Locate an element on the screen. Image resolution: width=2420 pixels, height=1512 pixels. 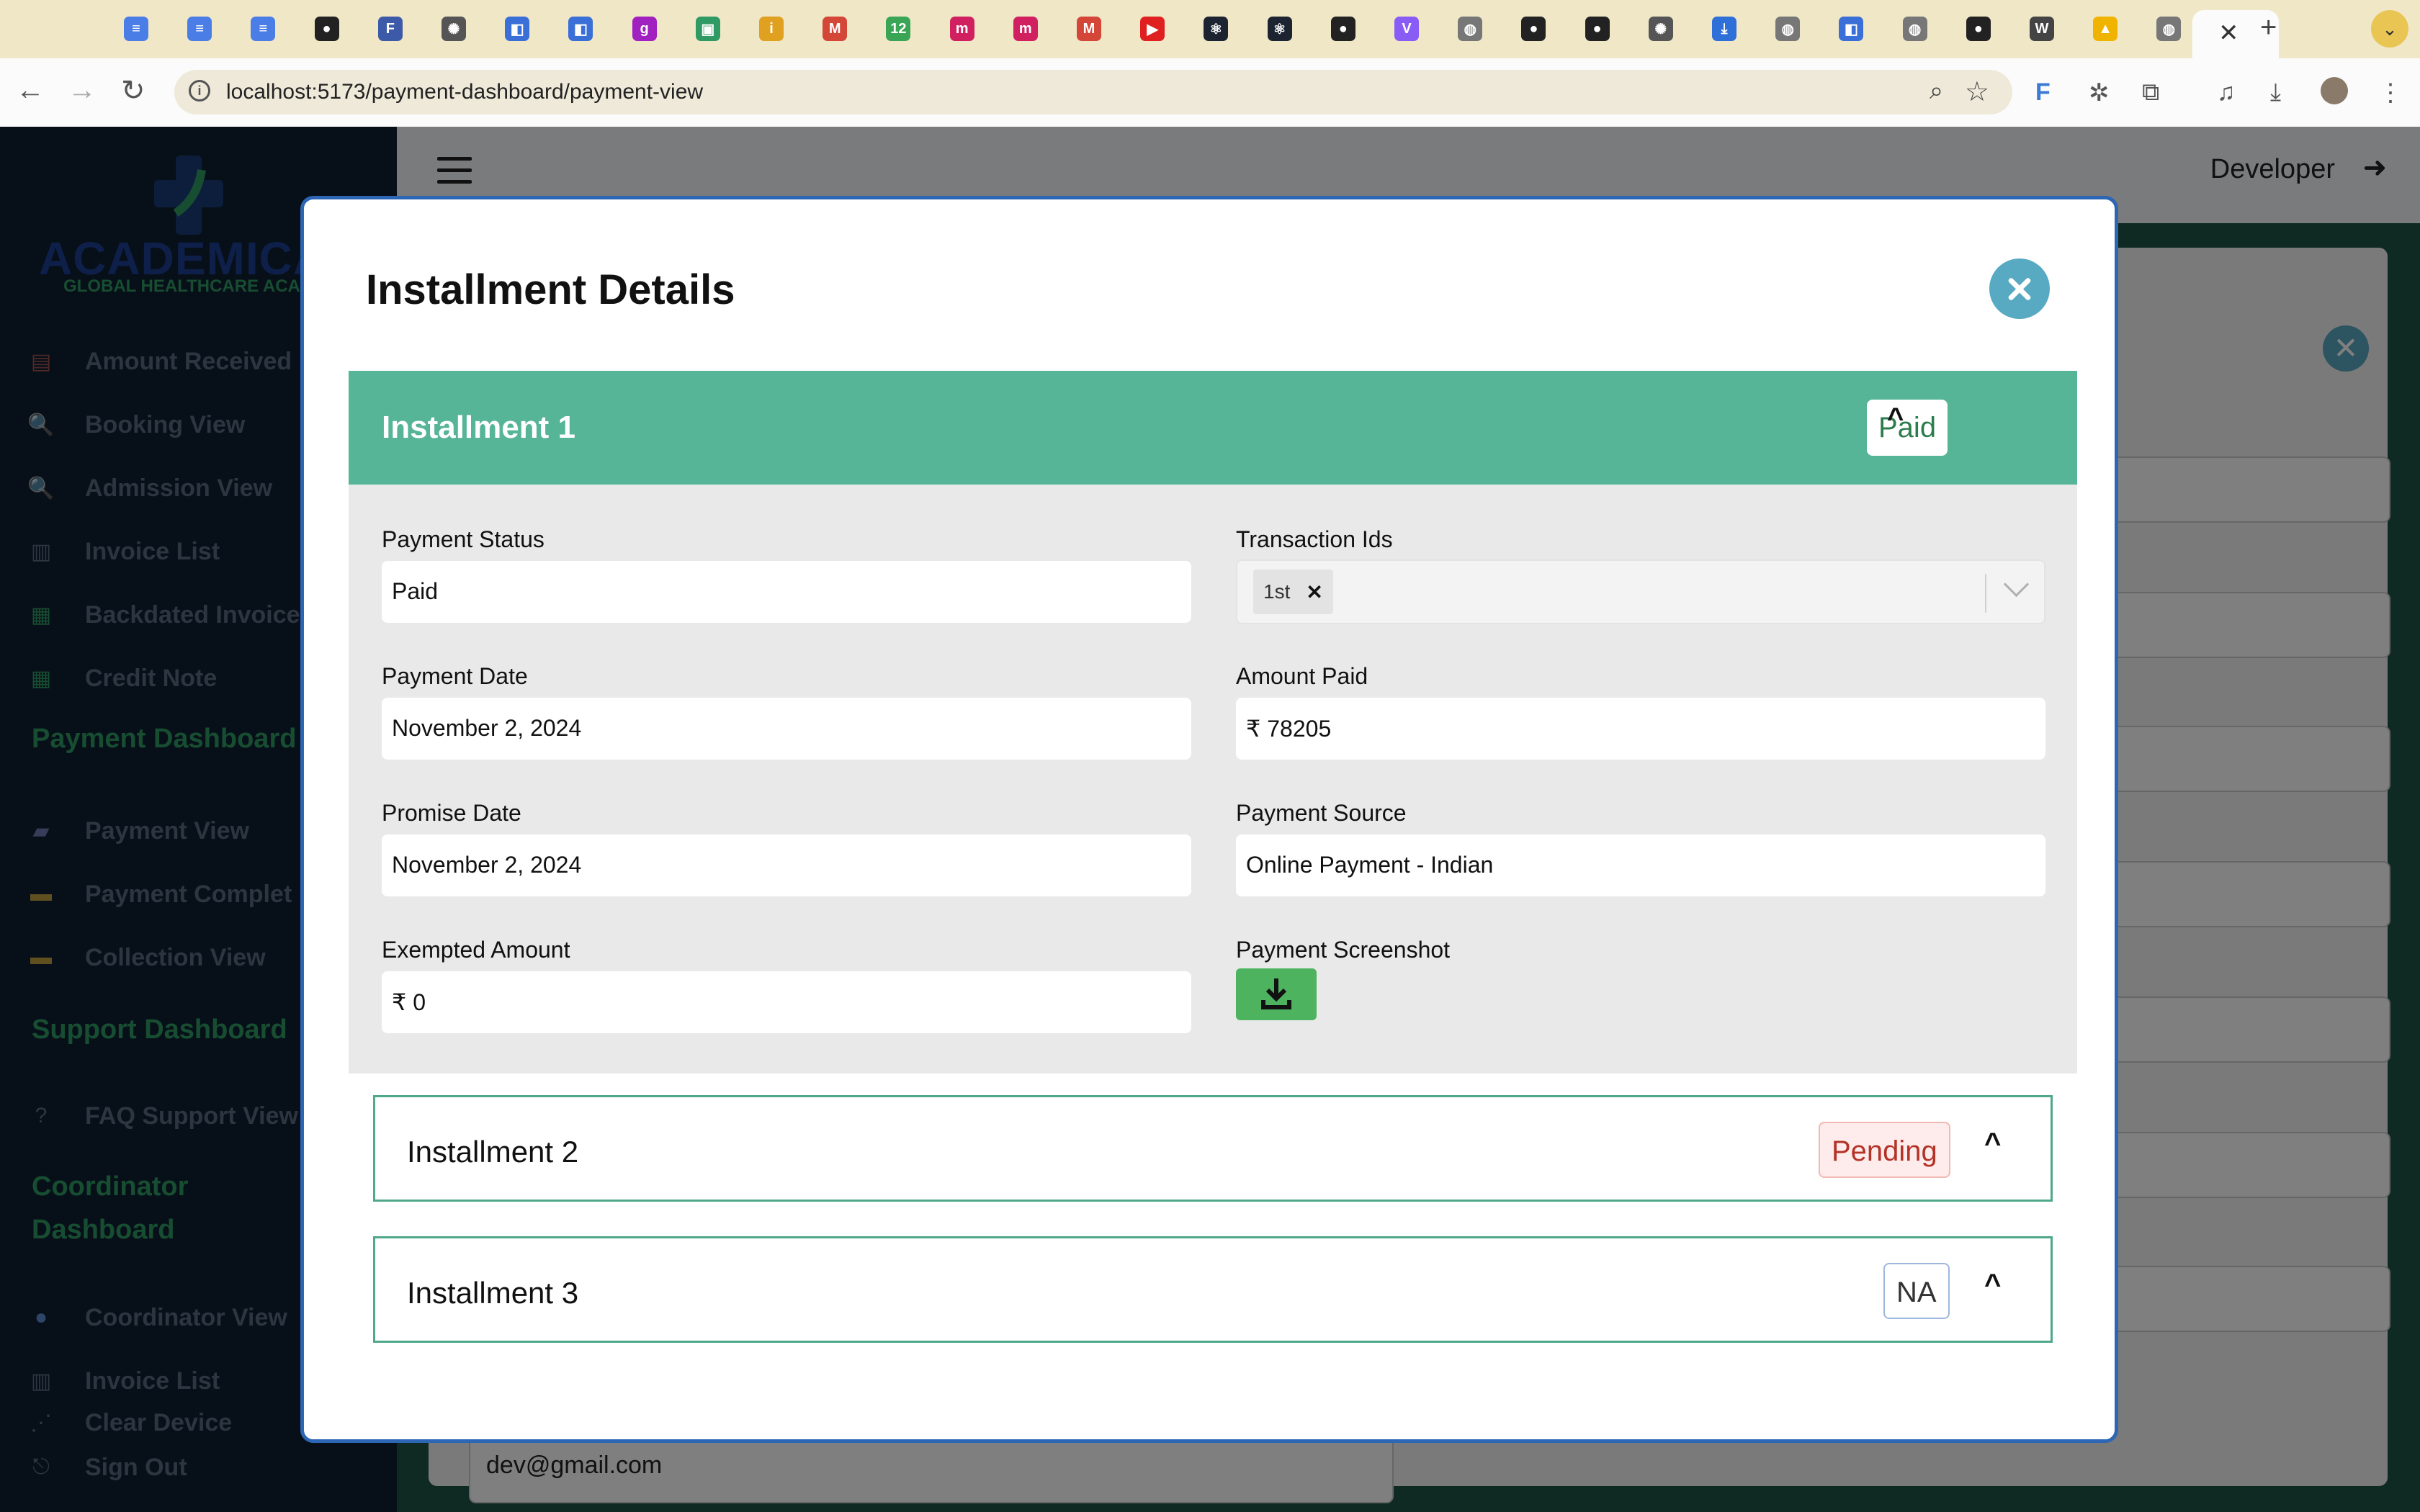
bug-extension-icon: ✲ is located at coordinates (2099, 92).